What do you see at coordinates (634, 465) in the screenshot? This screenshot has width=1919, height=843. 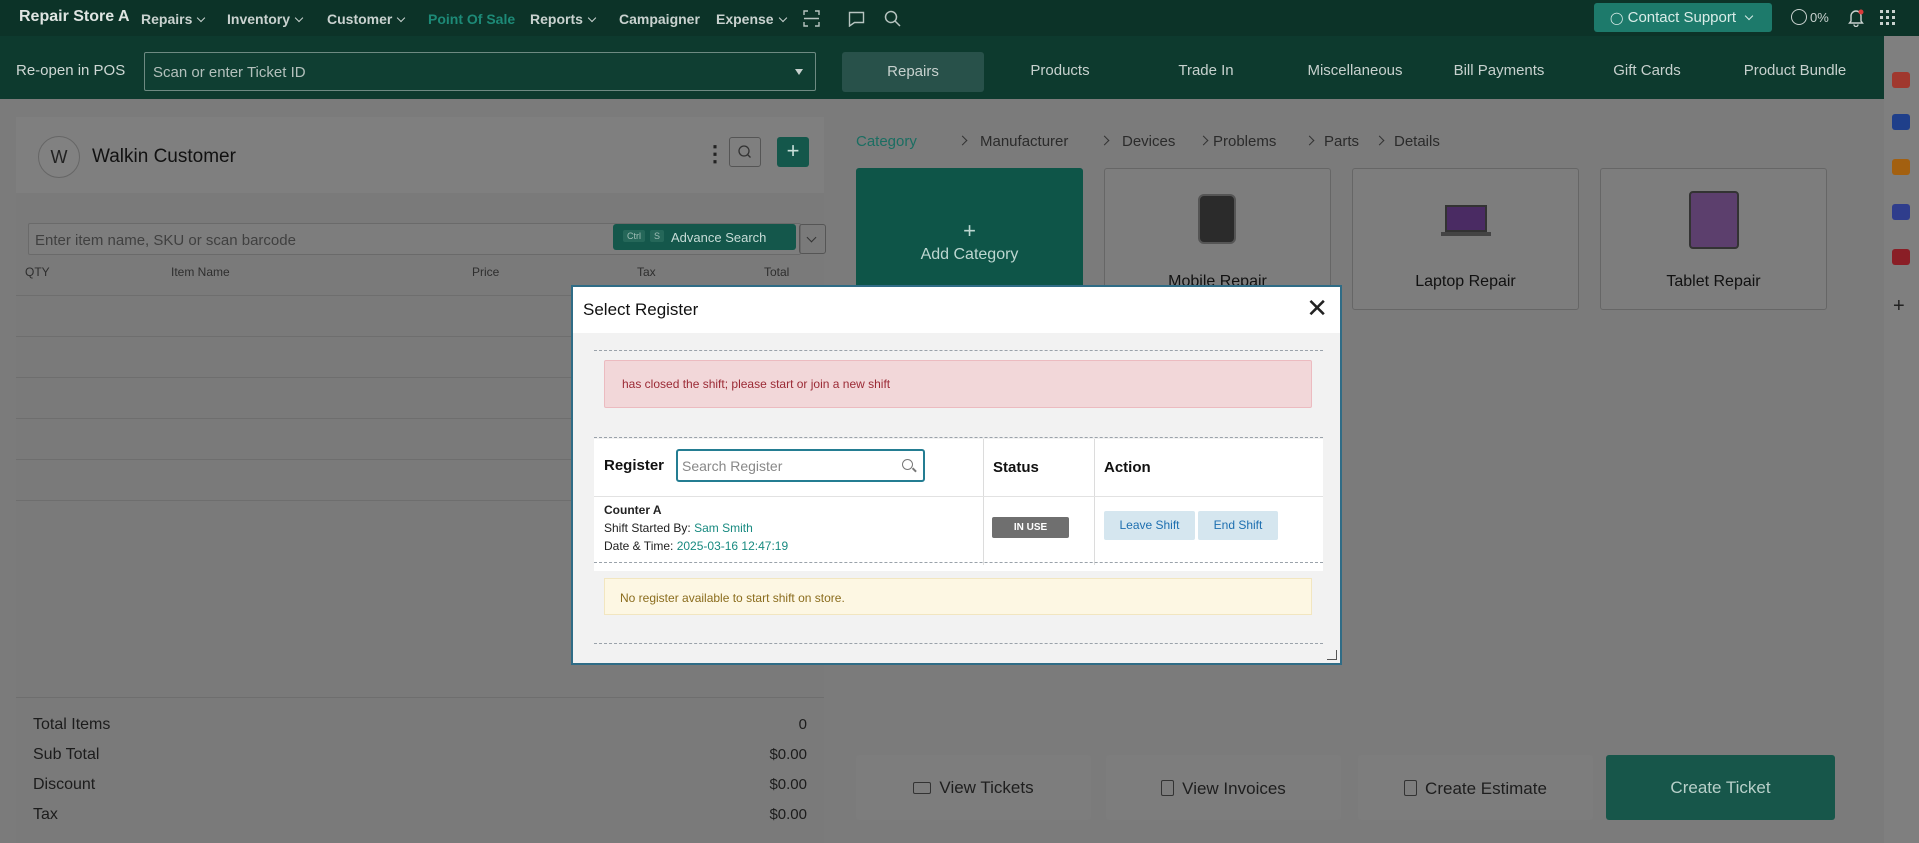 I see `col-register: Register` at bounding box center [634, 465].